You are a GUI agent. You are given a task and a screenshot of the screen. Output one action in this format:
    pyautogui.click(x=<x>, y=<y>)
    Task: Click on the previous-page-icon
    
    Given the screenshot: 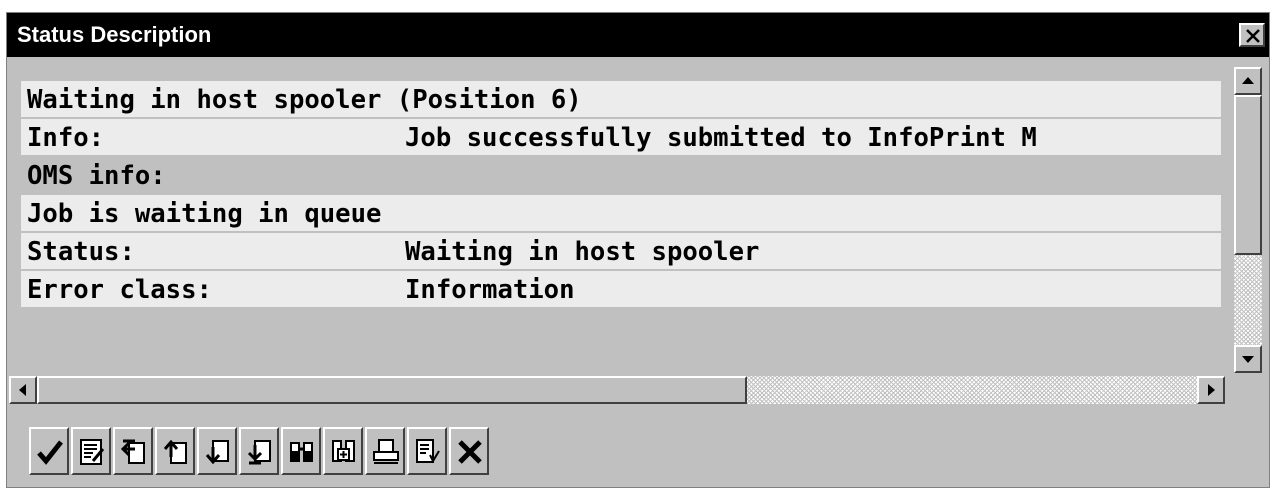 What is the action you would take?
    pyautogui.click(x=175, y=451)
    